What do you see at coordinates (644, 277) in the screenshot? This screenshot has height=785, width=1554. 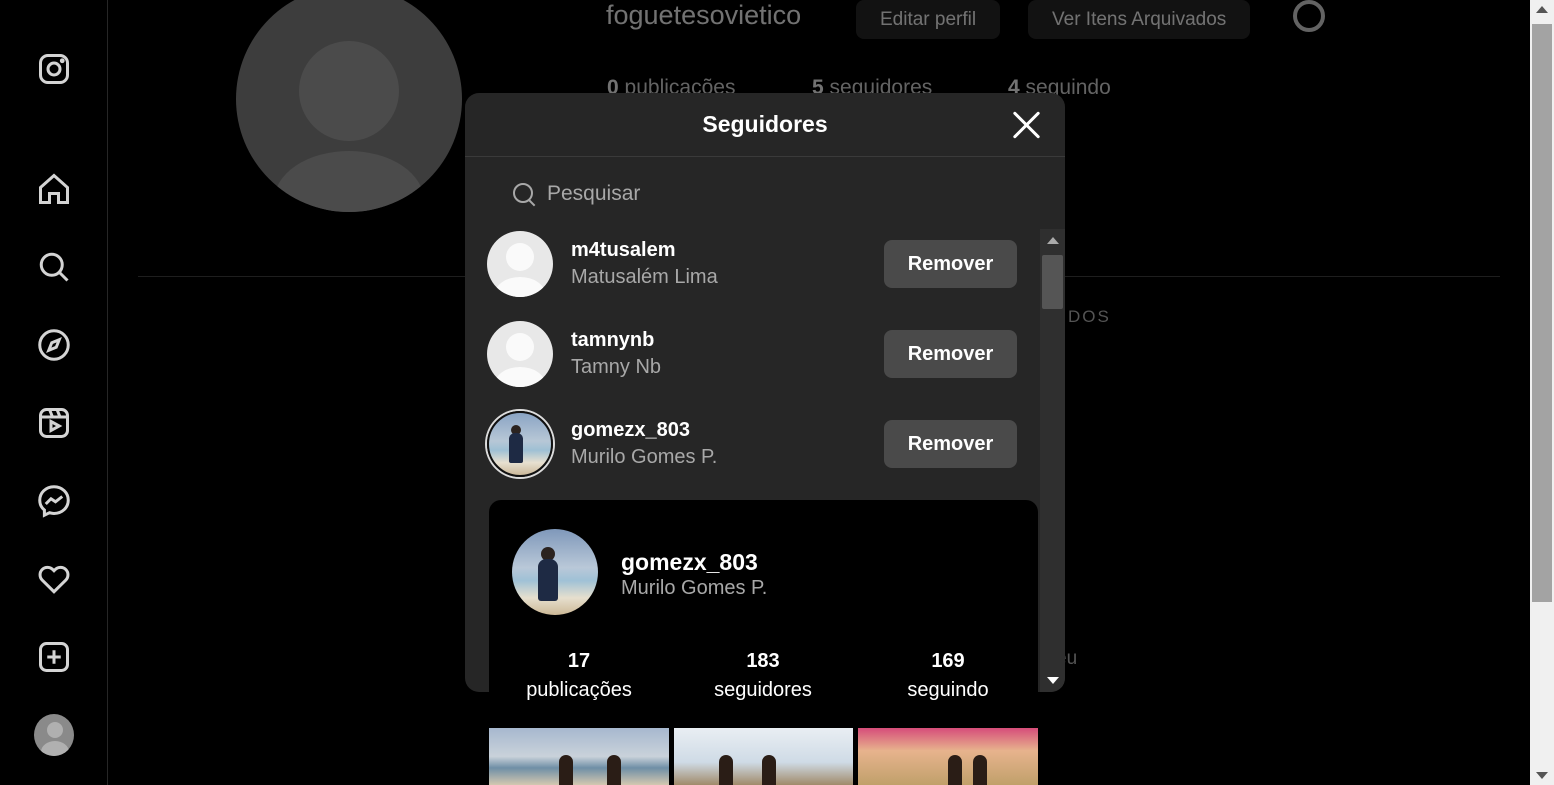 I see `follower-name: Matusalém Lima` at bounding box center [644, 277].